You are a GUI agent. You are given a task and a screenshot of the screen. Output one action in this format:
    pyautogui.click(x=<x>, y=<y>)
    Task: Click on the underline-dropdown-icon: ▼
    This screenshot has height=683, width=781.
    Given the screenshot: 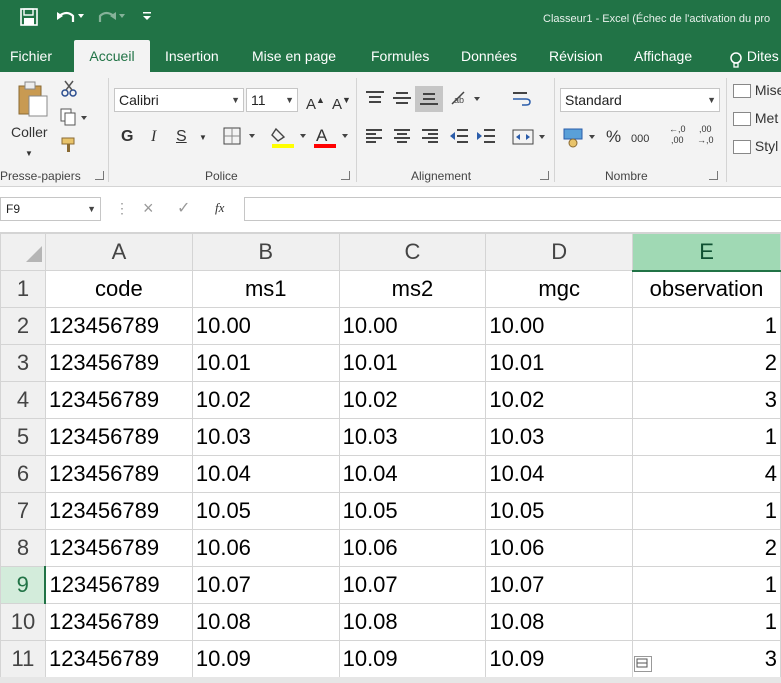 What is the action you would take?
    pyautogui.click(x=203, y=138)
    